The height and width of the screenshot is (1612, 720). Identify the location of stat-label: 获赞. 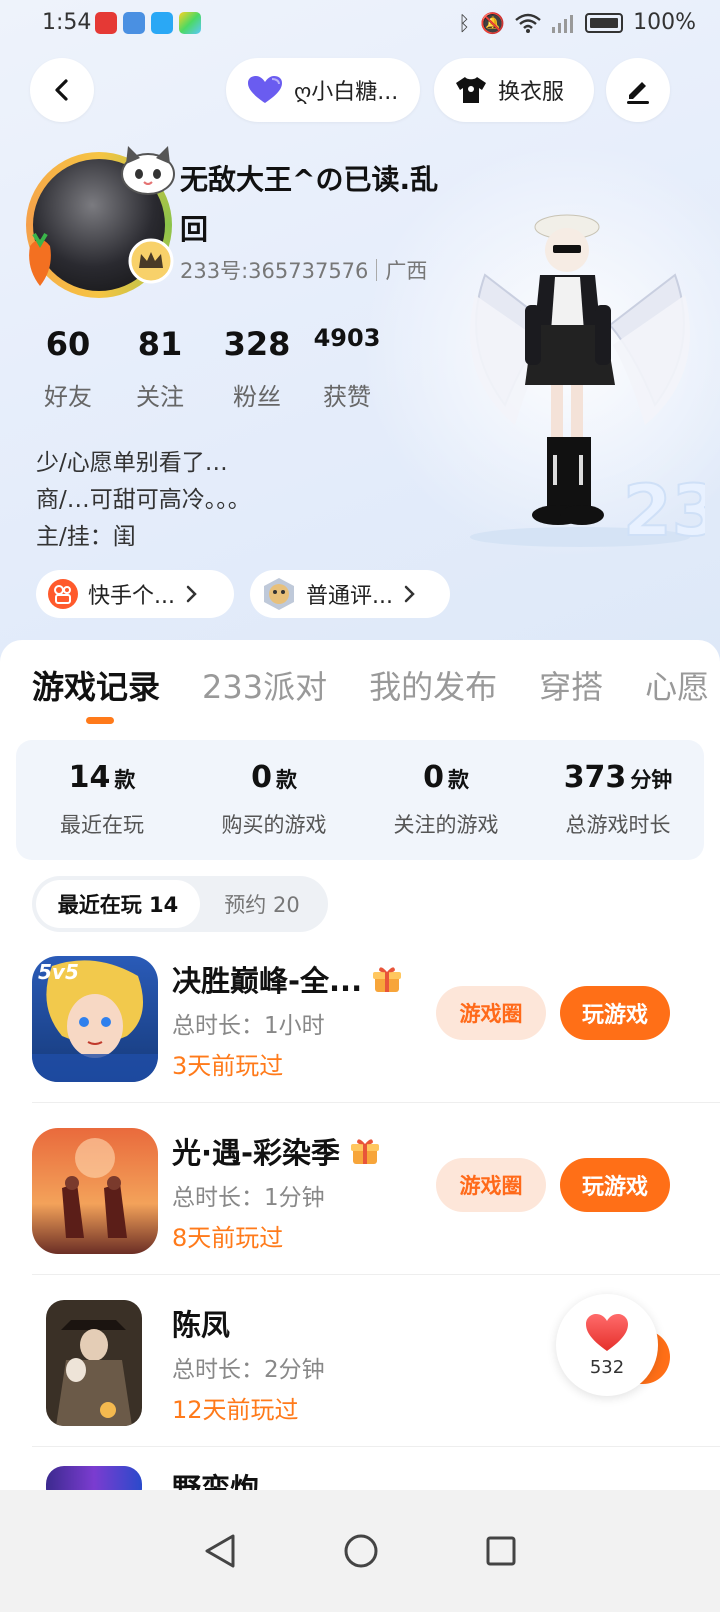
(347, 397).